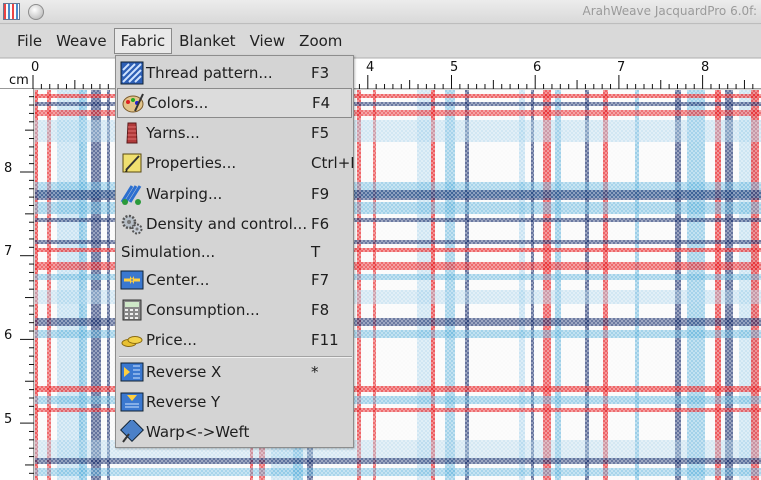  I want to click on menu-thread-pattern: Thread pattern... F3, so click(234, 73).